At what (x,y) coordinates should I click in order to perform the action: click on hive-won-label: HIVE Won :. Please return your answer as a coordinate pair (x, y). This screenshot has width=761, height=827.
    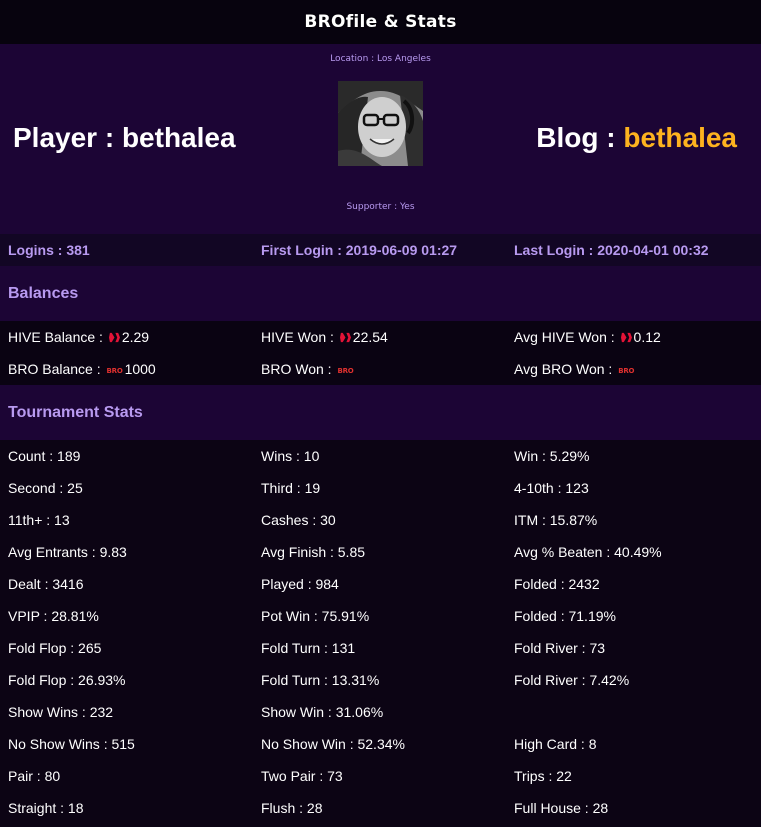
    Looking at the image, I should click on (299, 337).